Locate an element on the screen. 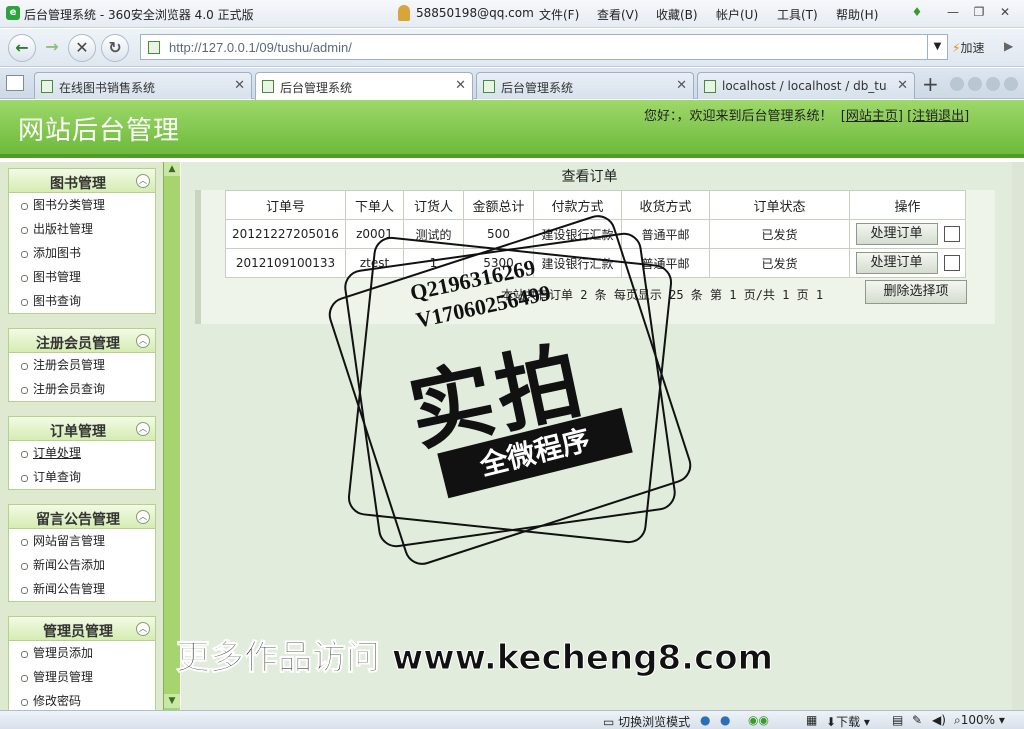 Image resolution: width=1024 pixels, height=729 pixels. favicon-icon is located at coordinates (47, 86).